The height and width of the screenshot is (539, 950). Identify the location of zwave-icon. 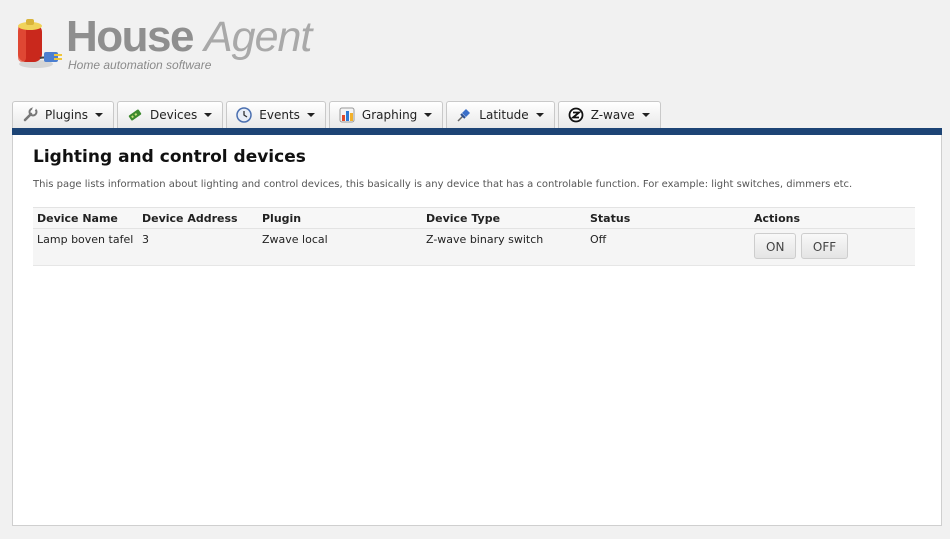
(576, 115).